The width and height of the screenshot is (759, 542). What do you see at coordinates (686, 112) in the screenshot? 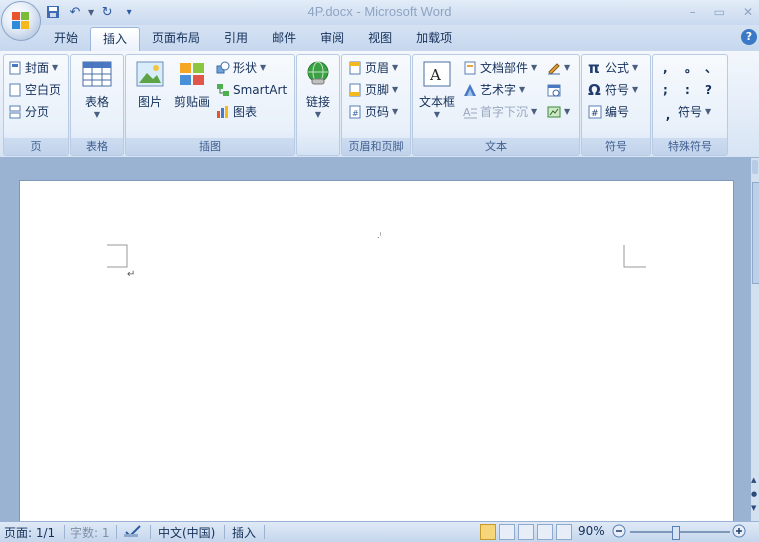
I see `special-symbol-button: , 符号 ▼` at bounding box center [686, 112].